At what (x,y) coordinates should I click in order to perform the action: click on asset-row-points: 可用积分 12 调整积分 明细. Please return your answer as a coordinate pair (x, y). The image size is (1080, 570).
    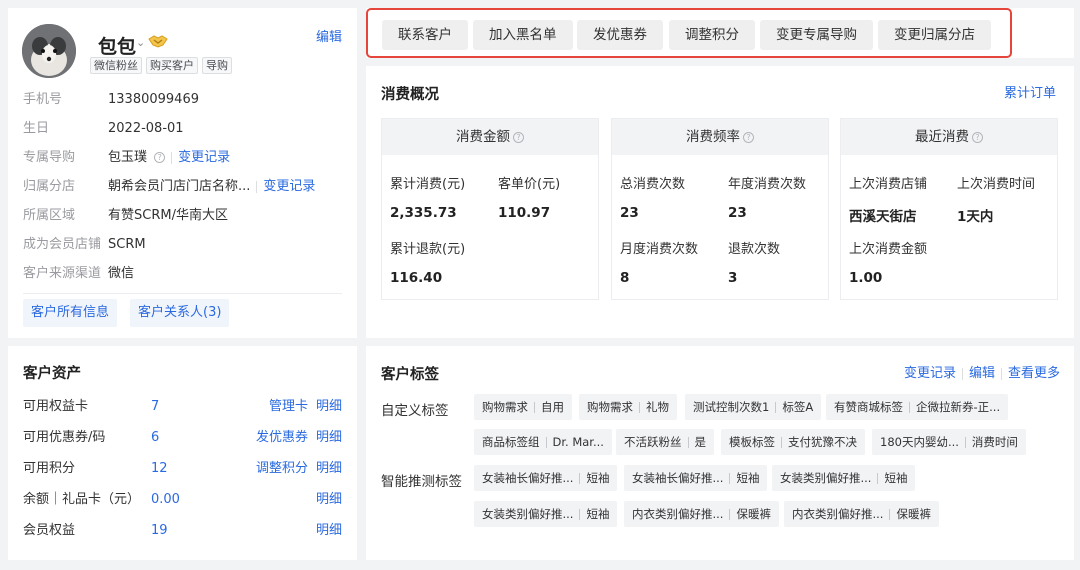
    Looking at the image, I should click on (182, 468).